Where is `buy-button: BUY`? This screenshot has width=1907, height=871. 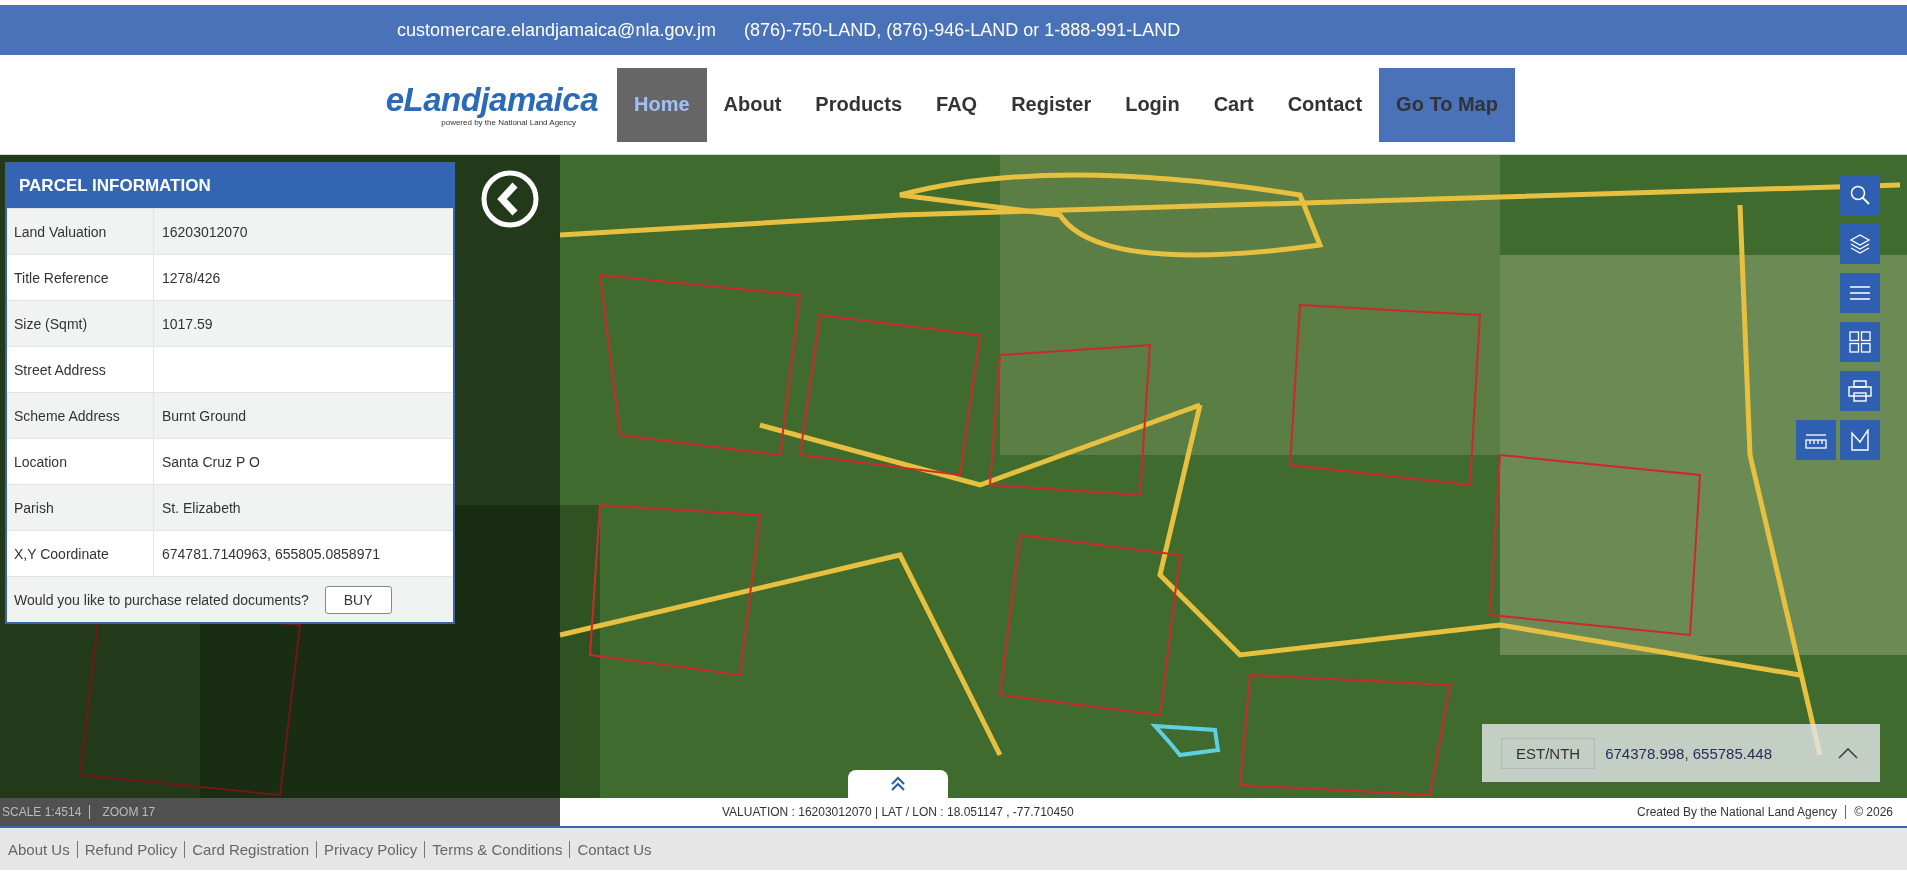 buy-button: BUY is located at coordinates (358, 599).